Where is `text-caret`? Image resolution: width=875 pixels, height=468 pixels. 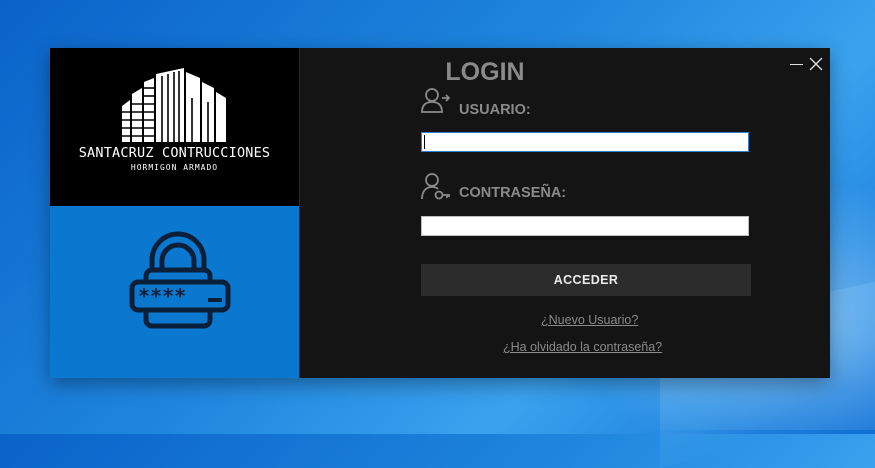 text-caret is located at coordinates (424, 142).